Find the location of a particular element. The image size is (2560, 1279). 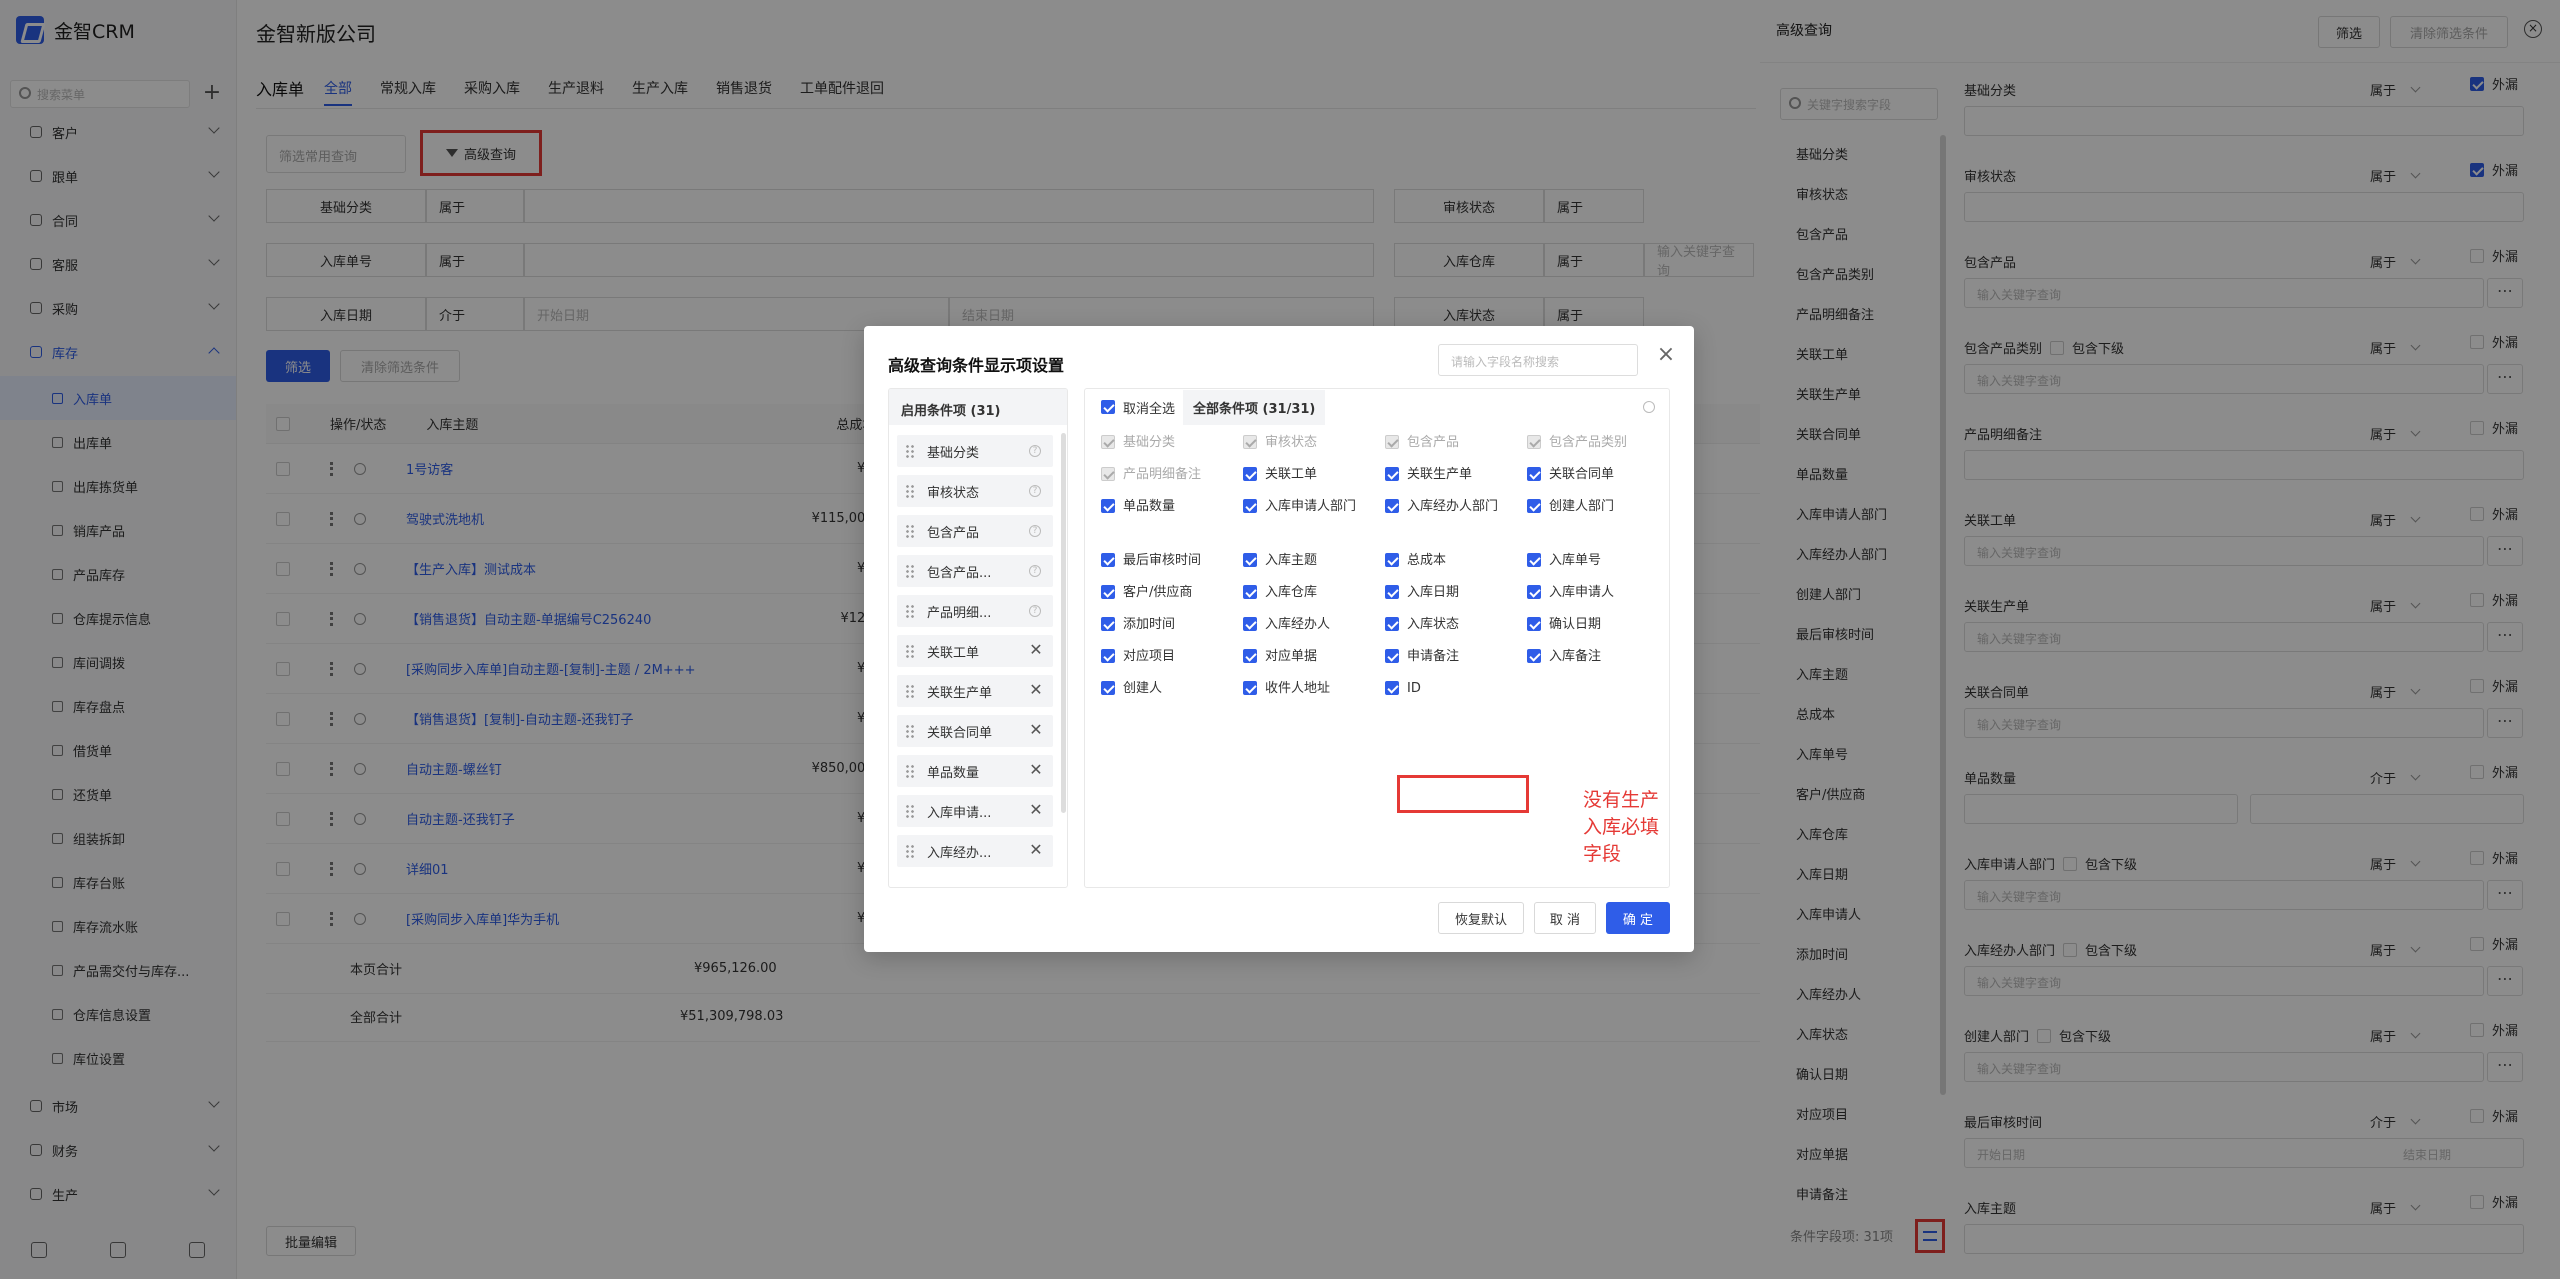

condition-option: 对应项目 is located at coordinates (1171, 657).